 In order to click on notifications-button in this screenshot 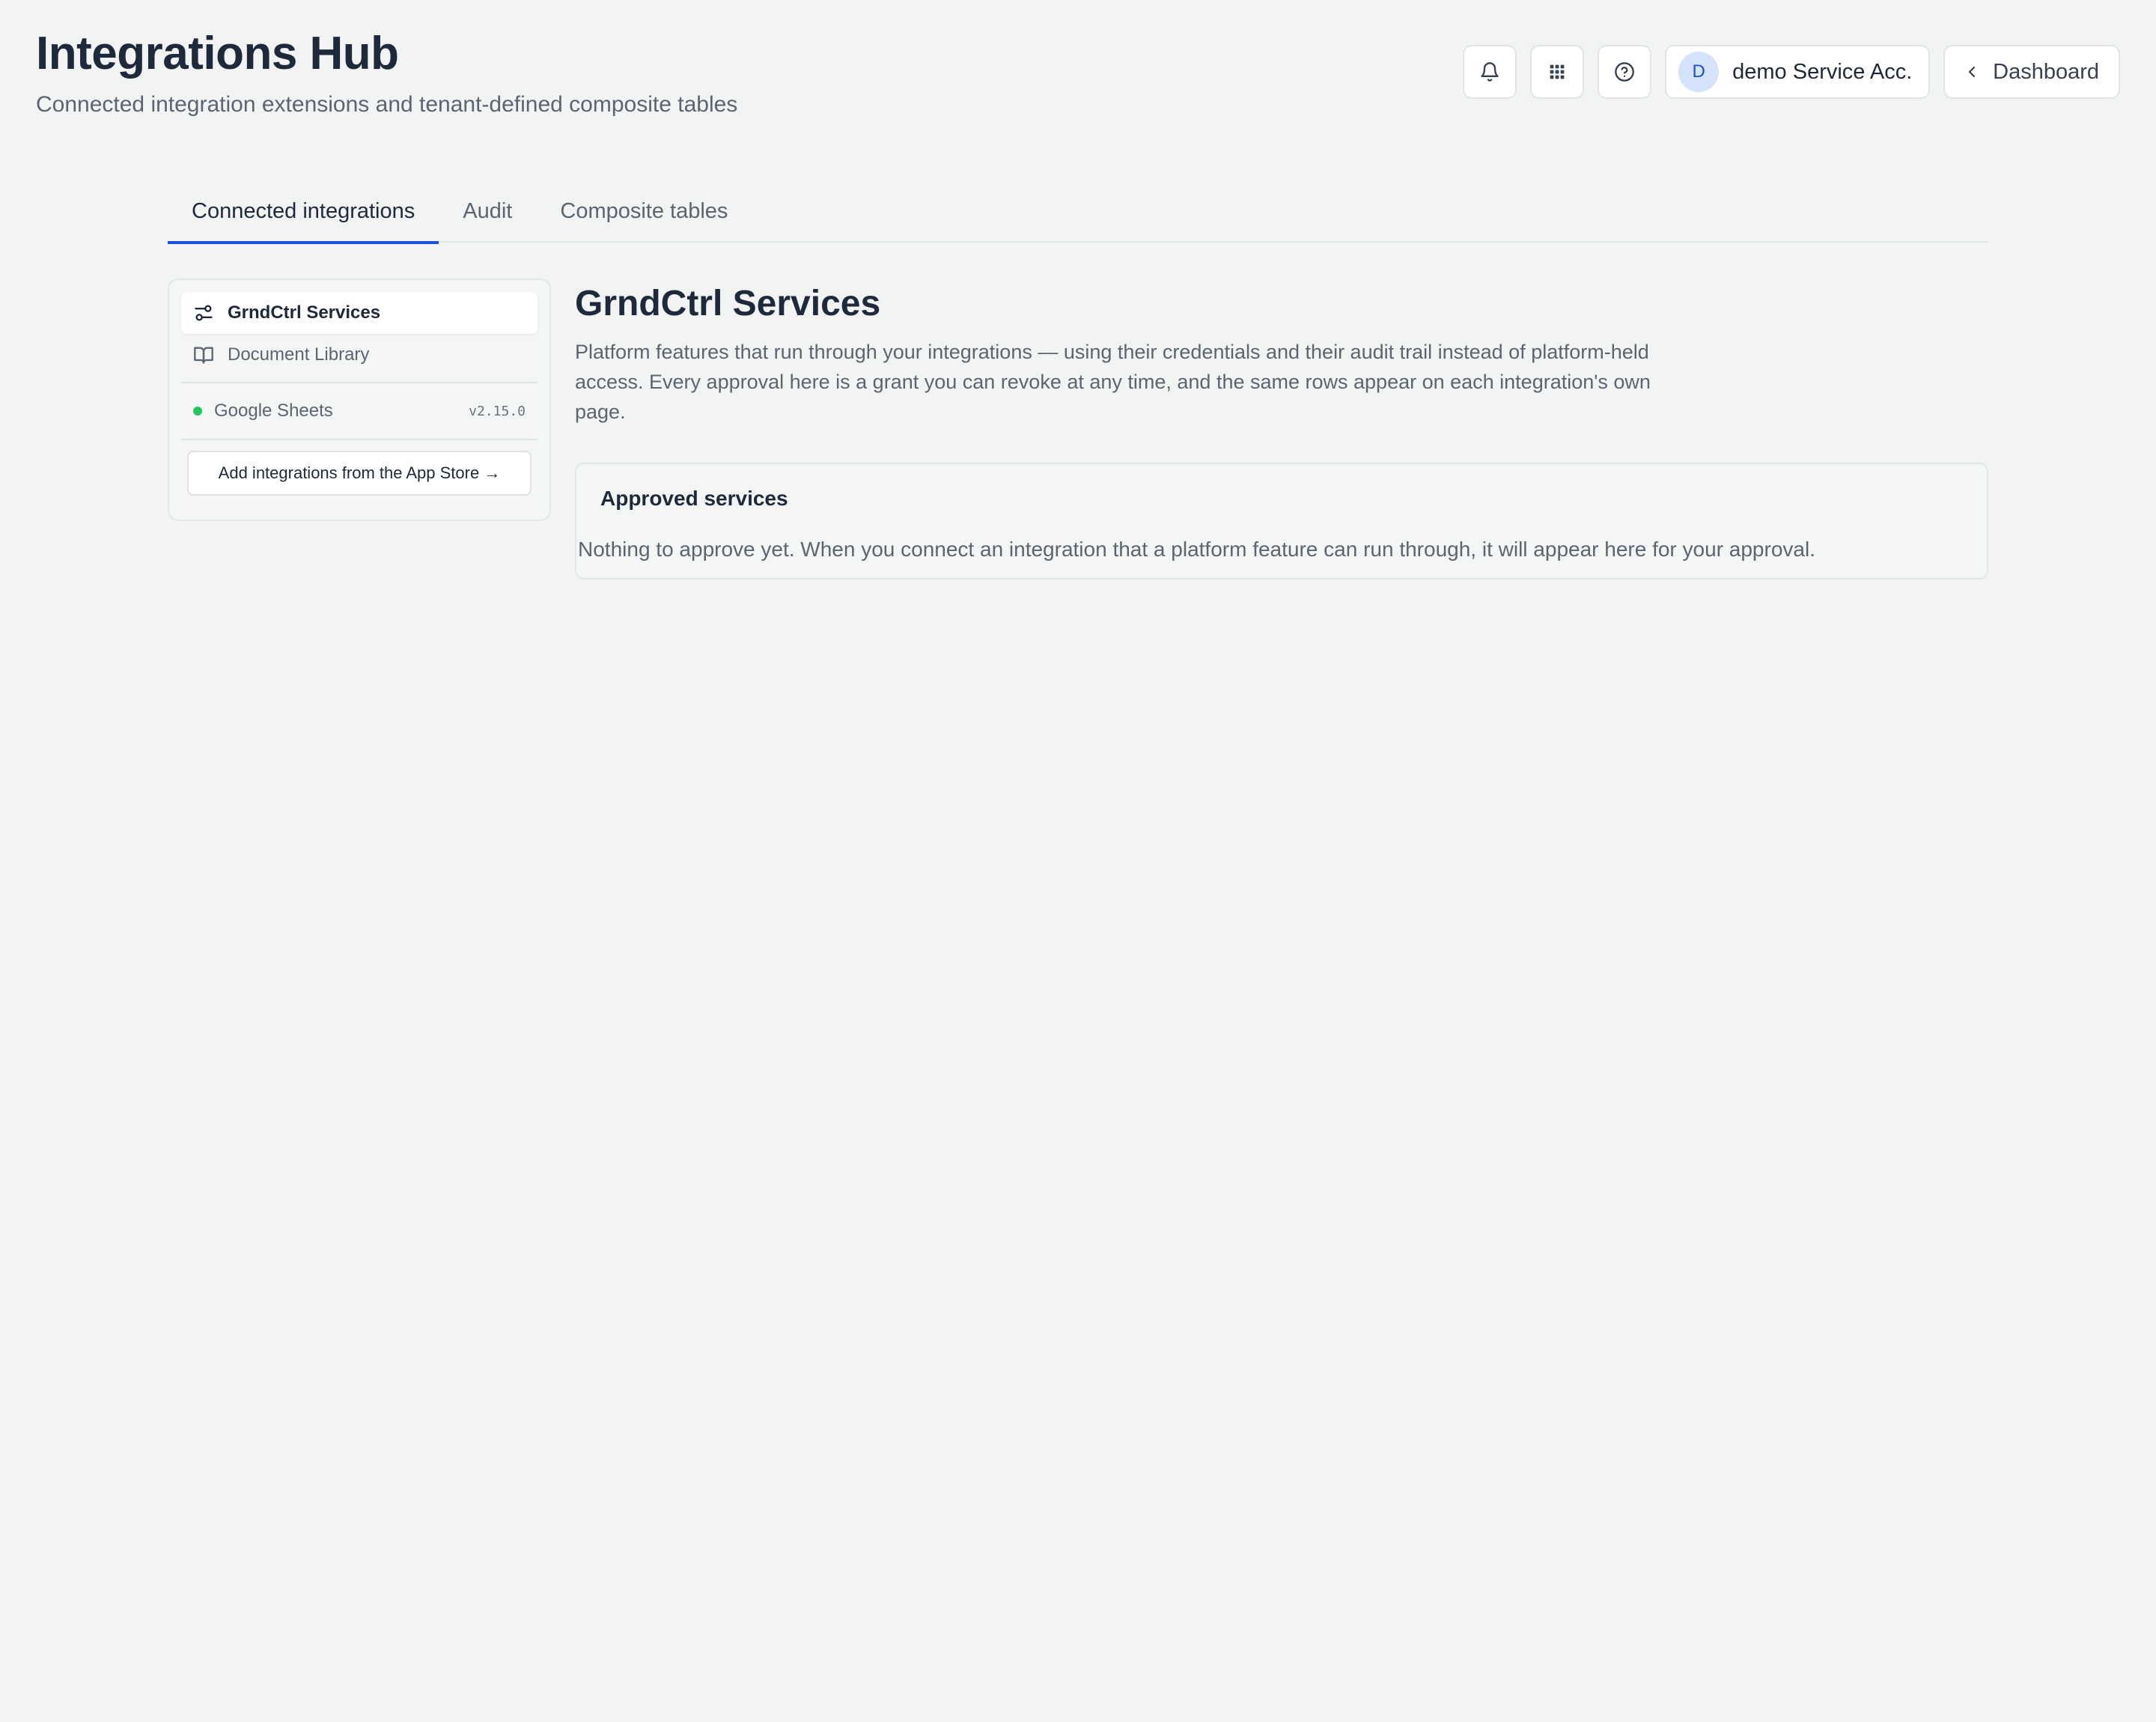, I will do `click(1490, 72)`.